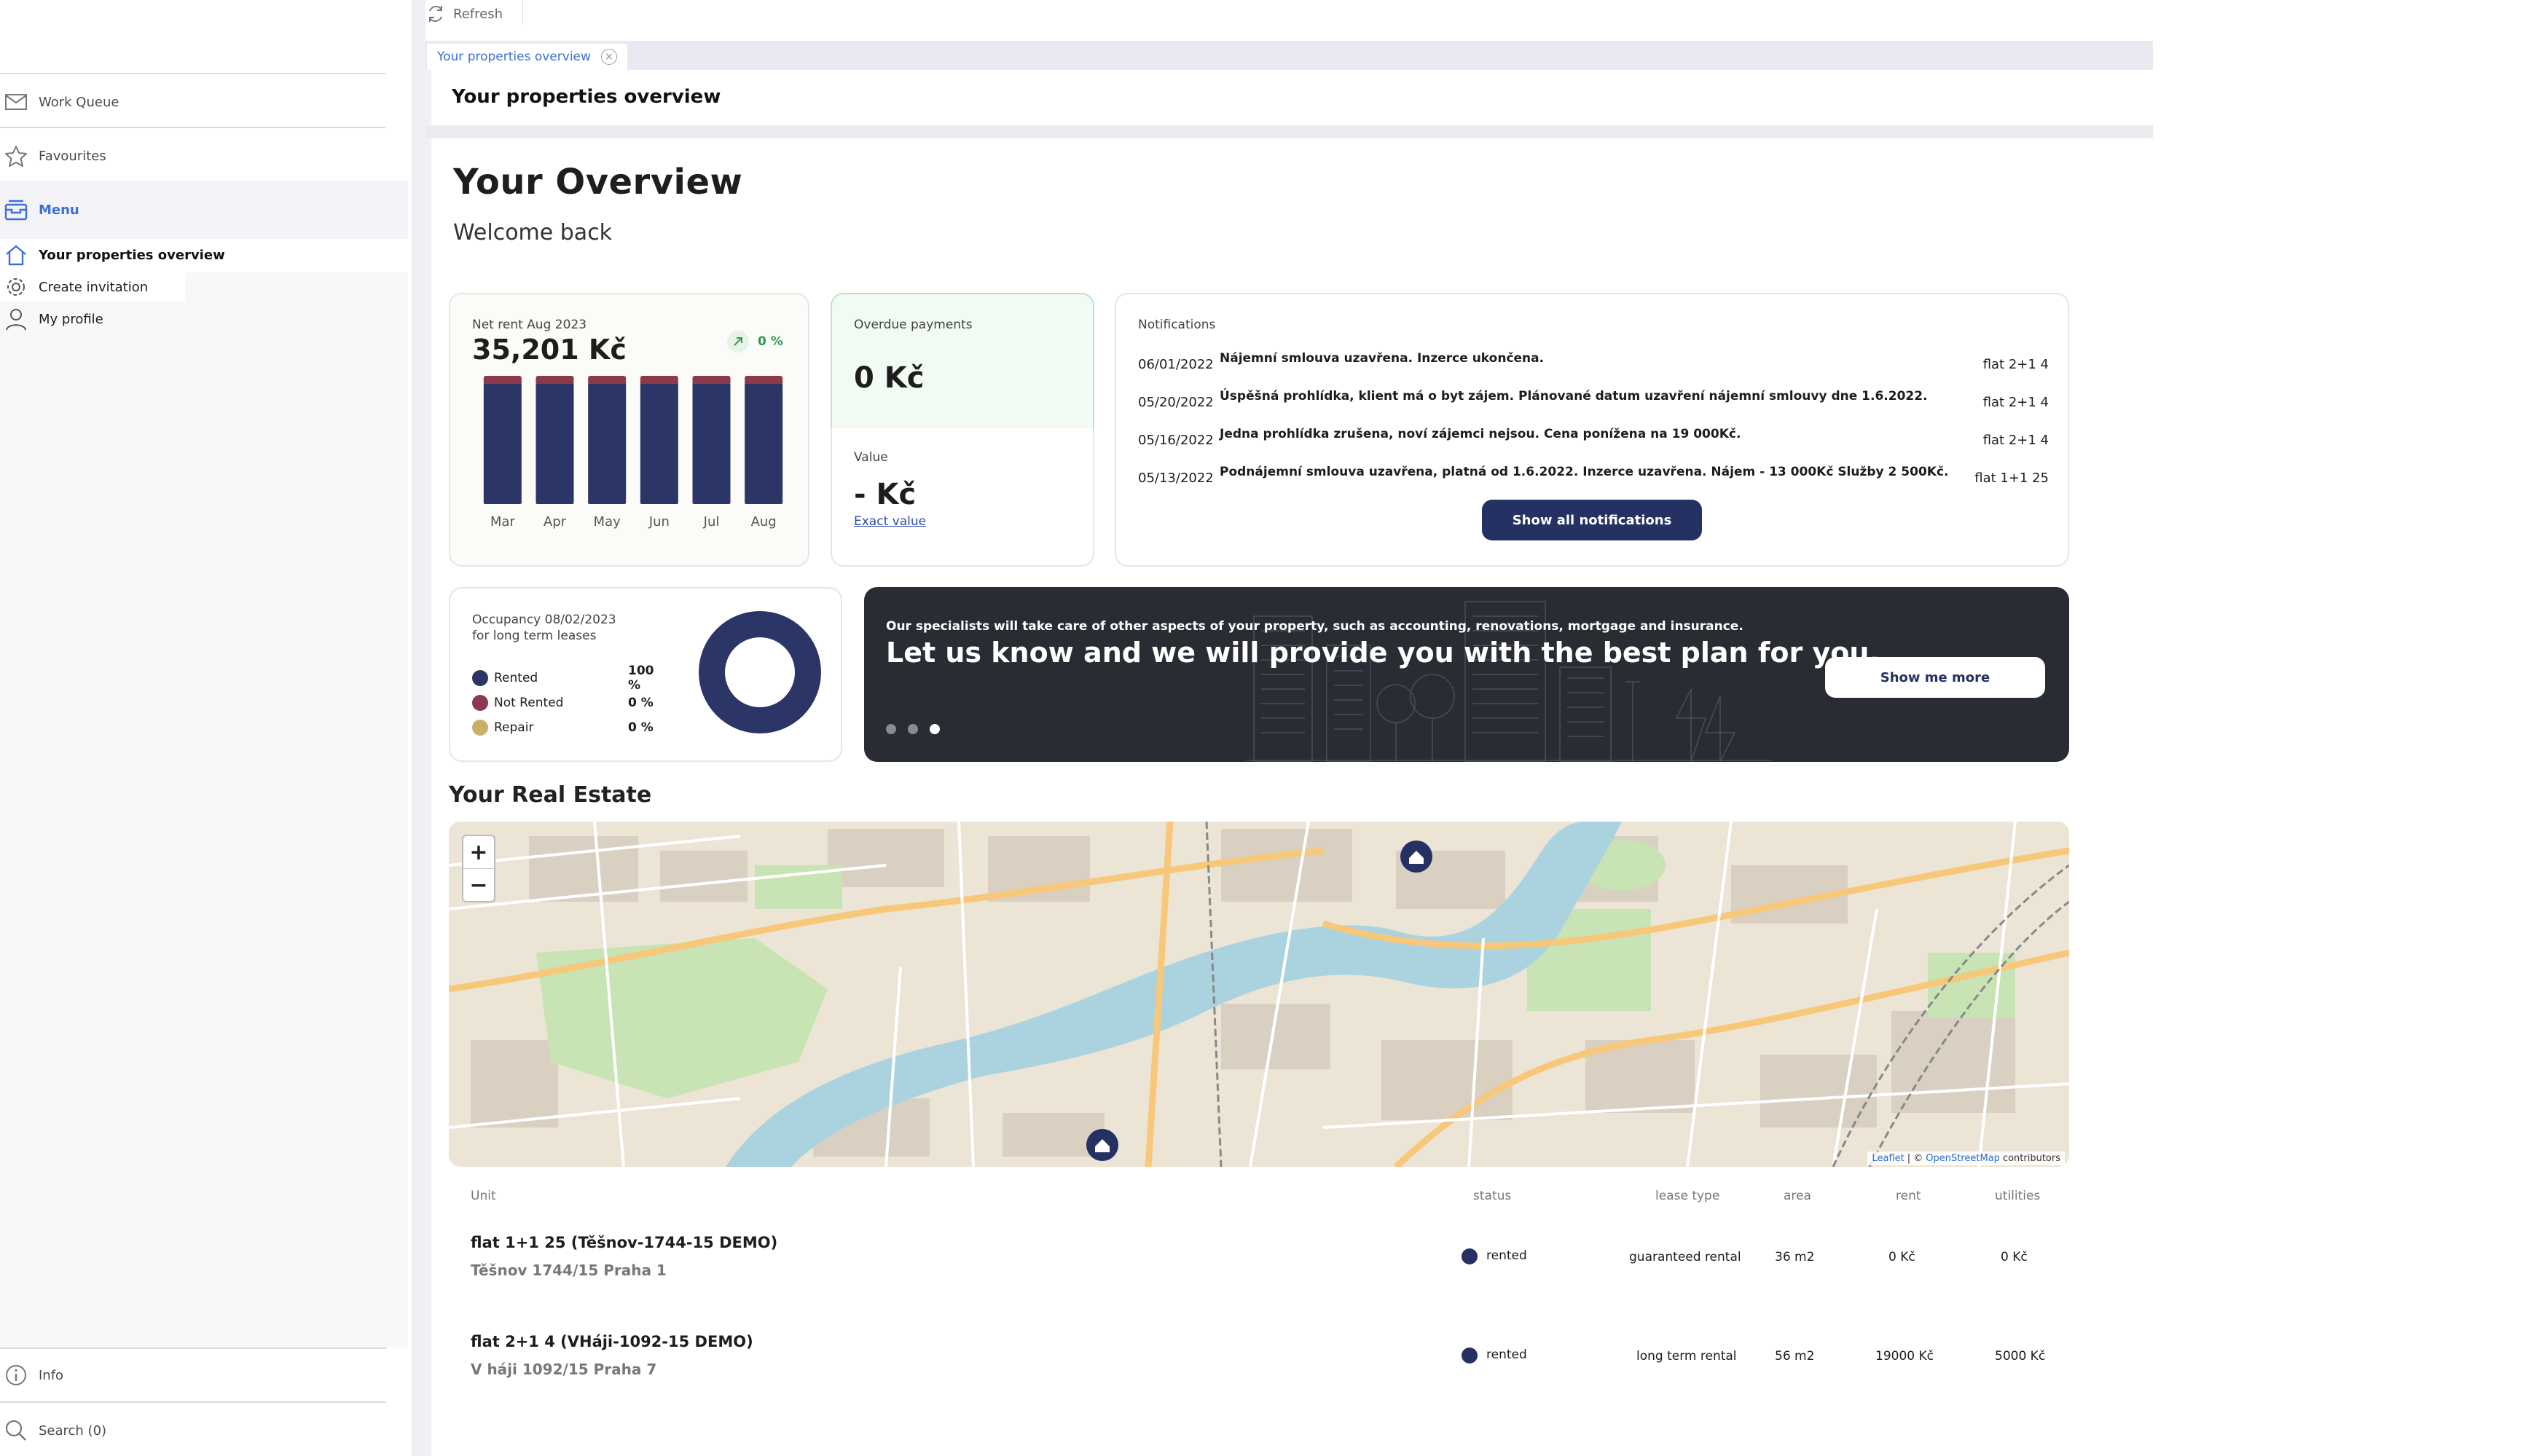 Image resolution: width=2542 pixels, height=1456 pixels. I want to click on x-tick-label: May, so click(607, 522).